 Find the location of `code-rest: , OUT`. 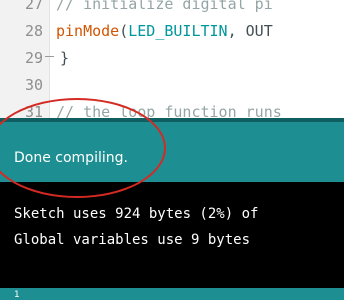

code-rest: , OUT is located at coordinates (250, 31).